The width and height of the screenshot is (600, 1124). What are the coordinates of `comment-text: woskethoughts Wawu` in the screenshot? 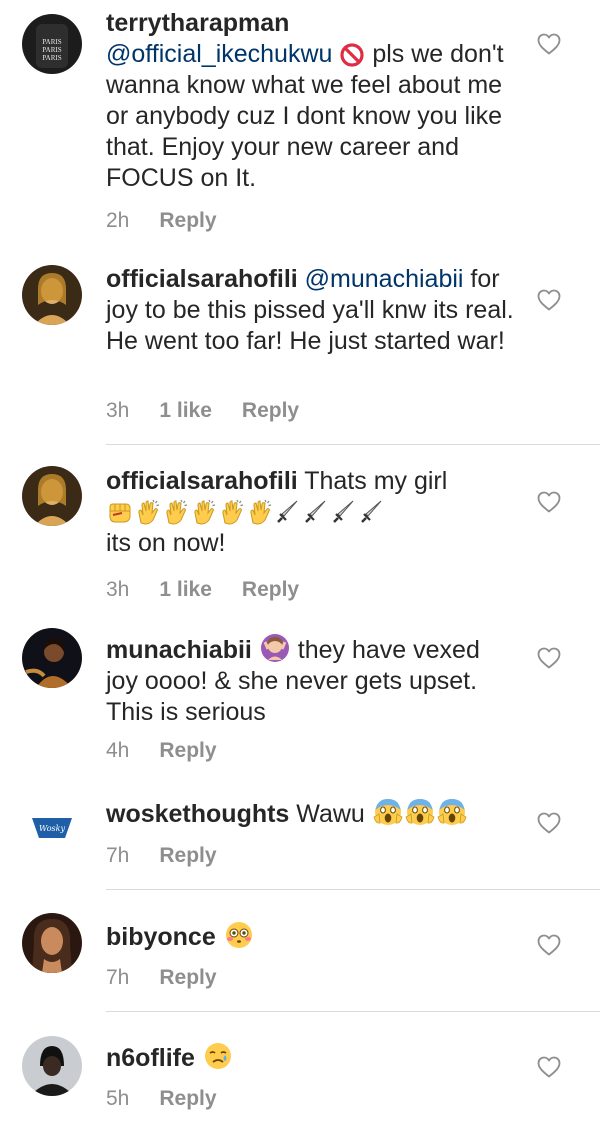 It's located at (311, 813).